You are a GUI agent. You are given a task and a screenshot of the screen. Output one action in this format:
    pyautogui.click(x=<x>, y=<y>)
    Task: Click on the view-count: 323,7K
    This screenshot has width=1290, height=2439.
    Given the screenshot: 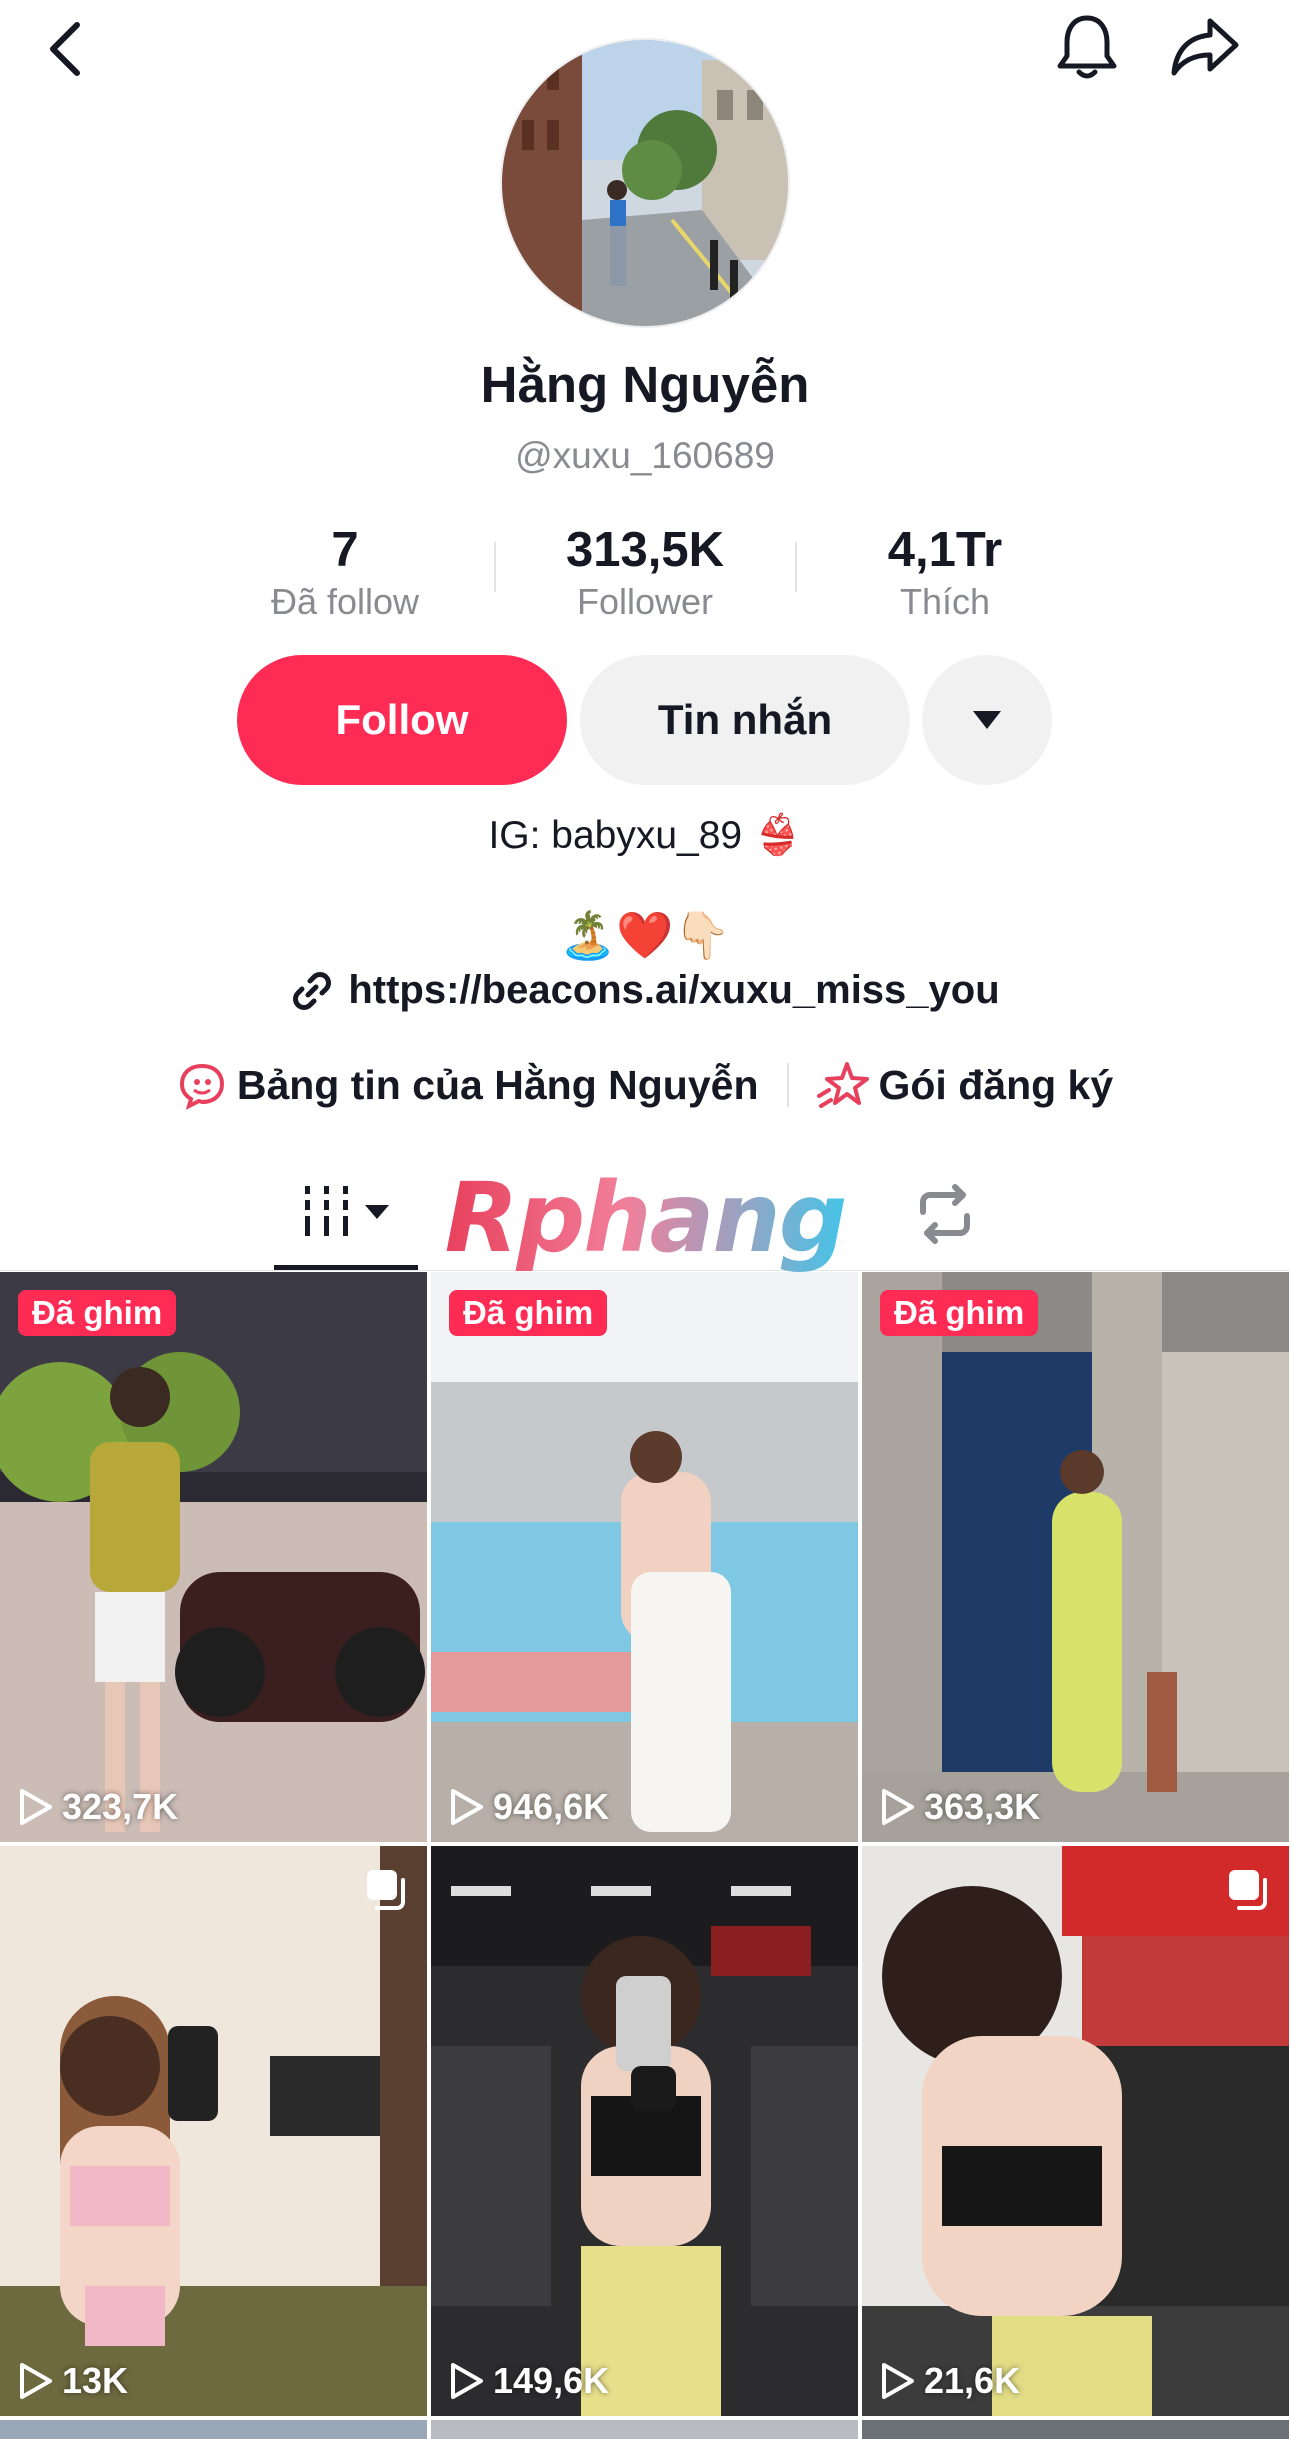 What is the action you would take?
    pyautogui.click(x=98, y=1807)
    